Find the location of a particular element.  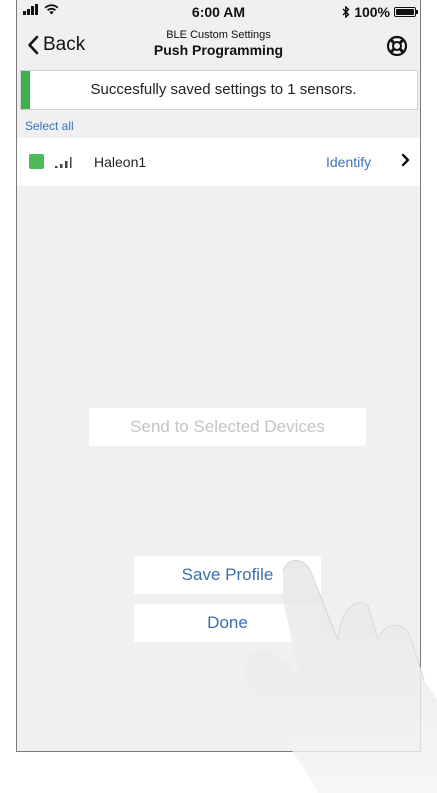

device-name: Haleon1 is located at coordinates (120, 162).